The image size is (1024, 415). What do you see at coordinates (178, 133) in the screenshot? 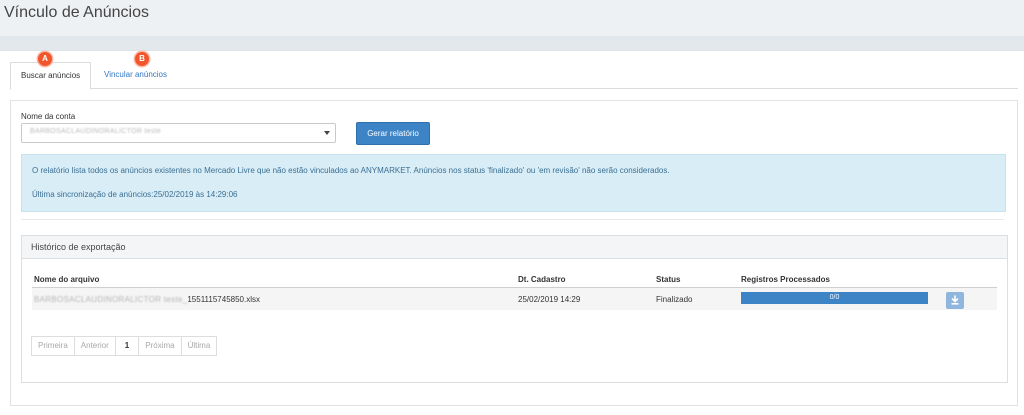
I see `account-select: BARBOSACLAUDINORALICTOR teste` at bounding box center [178, 133].